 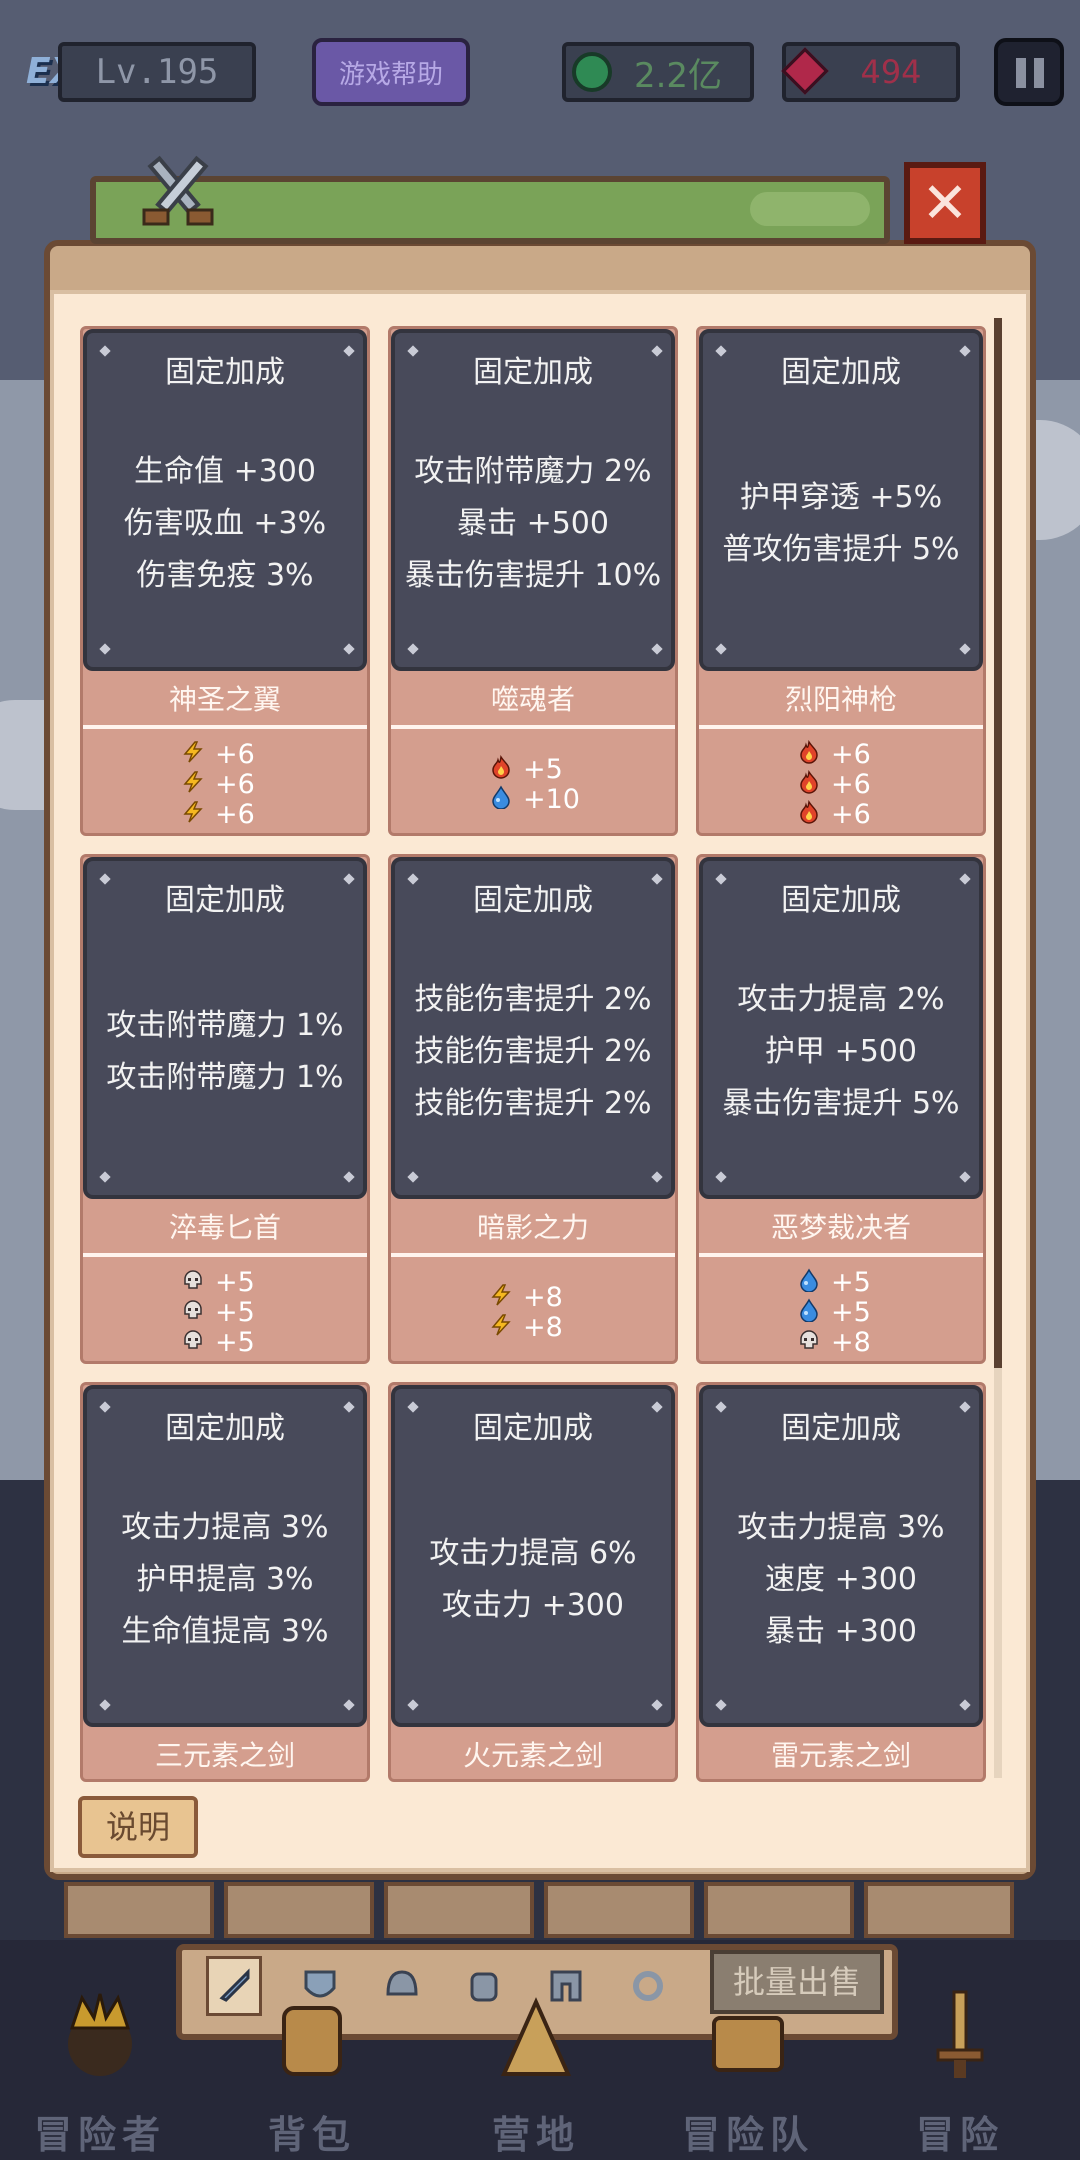 I want to click on stat-line: 攻击力提高 2%, so click(x=841, y=999).